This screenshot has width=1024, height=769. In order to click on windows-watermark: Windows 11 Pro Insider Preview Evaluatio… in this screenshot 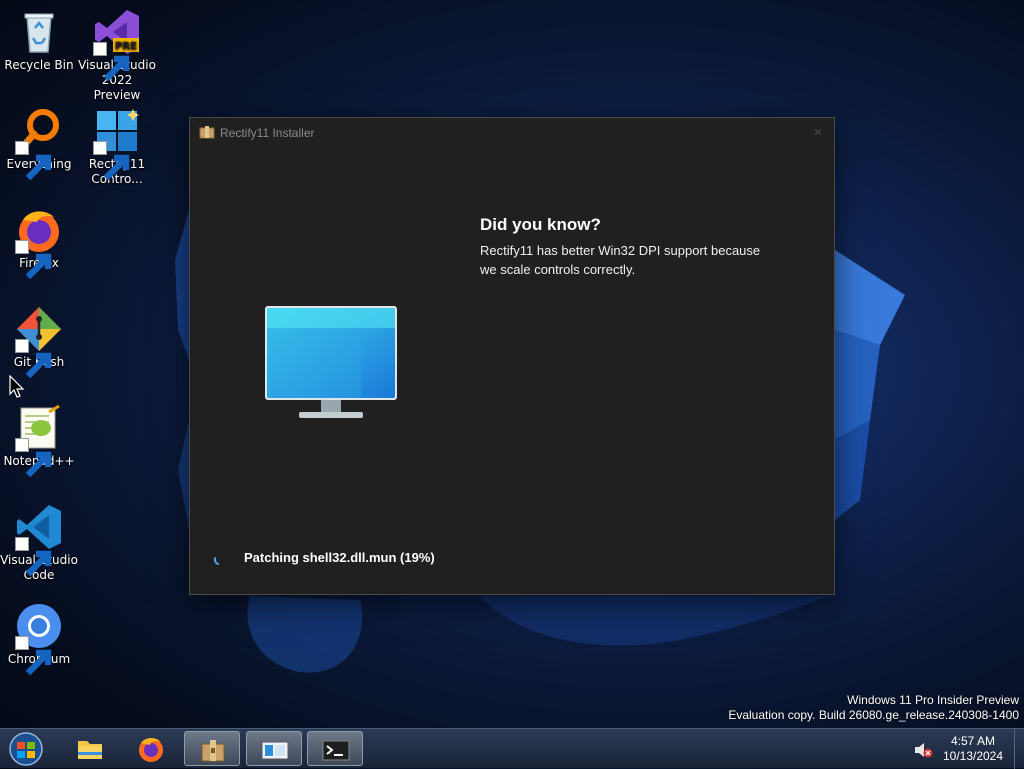, I will do `click(873, 708)`.